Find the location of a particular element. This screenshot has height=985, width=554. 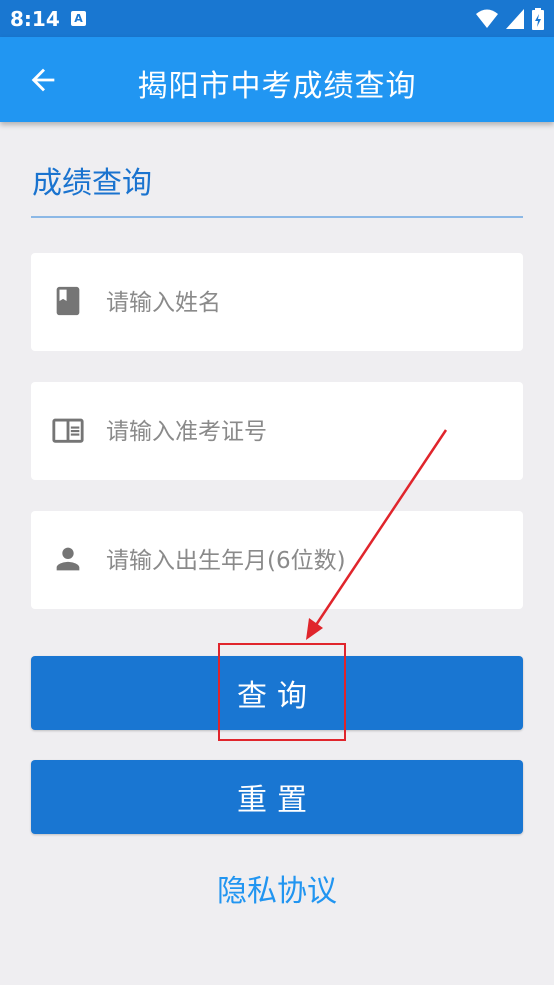

name-field-card is located at coordinates (277, 302).